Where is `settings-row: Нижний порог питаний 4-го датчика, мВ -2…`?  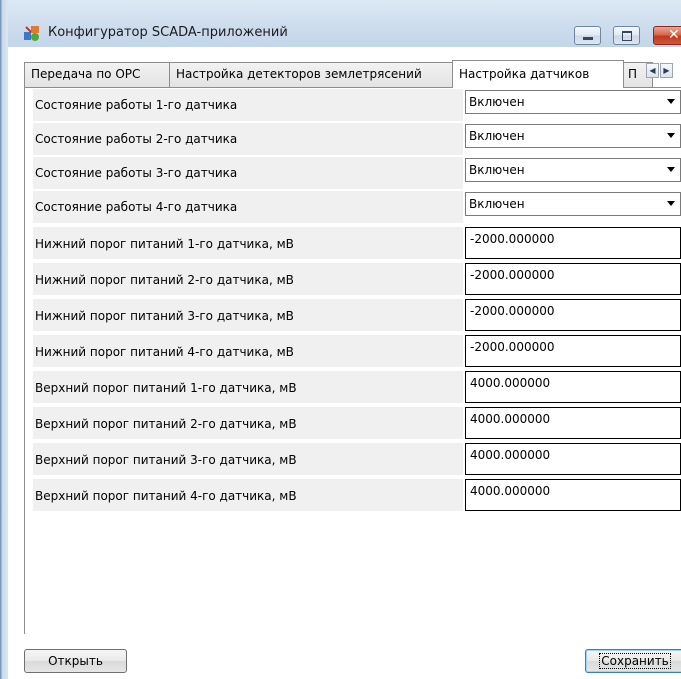
settings-row: Нижний порог питаний 4-го датчика, мВ -2… is located at coordinates (357, 351).